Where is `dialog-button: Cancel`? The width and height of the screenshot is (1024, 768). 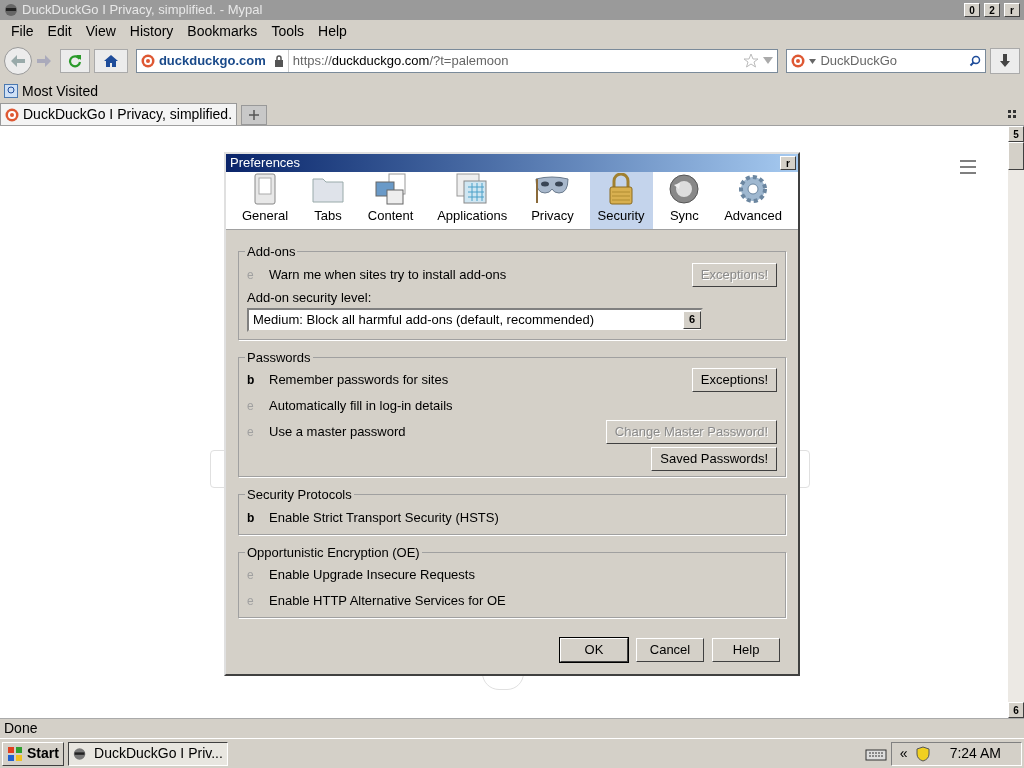
dialog-button: Cancel is located at coordinates (670, 650).